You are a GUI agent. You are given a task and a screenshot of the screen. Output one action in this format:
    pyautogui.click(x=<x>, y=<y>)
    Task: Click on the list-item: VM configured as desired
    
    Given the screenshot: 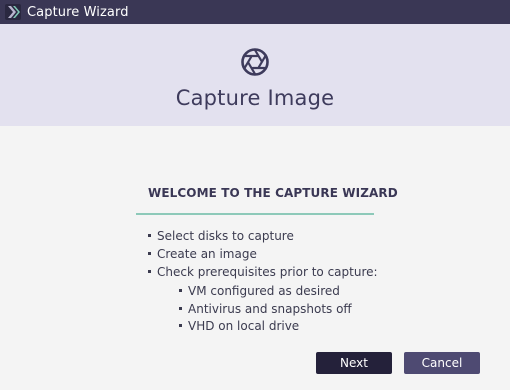 What is the action you would take?
    pyautogui.click(x=265, y=292)
    